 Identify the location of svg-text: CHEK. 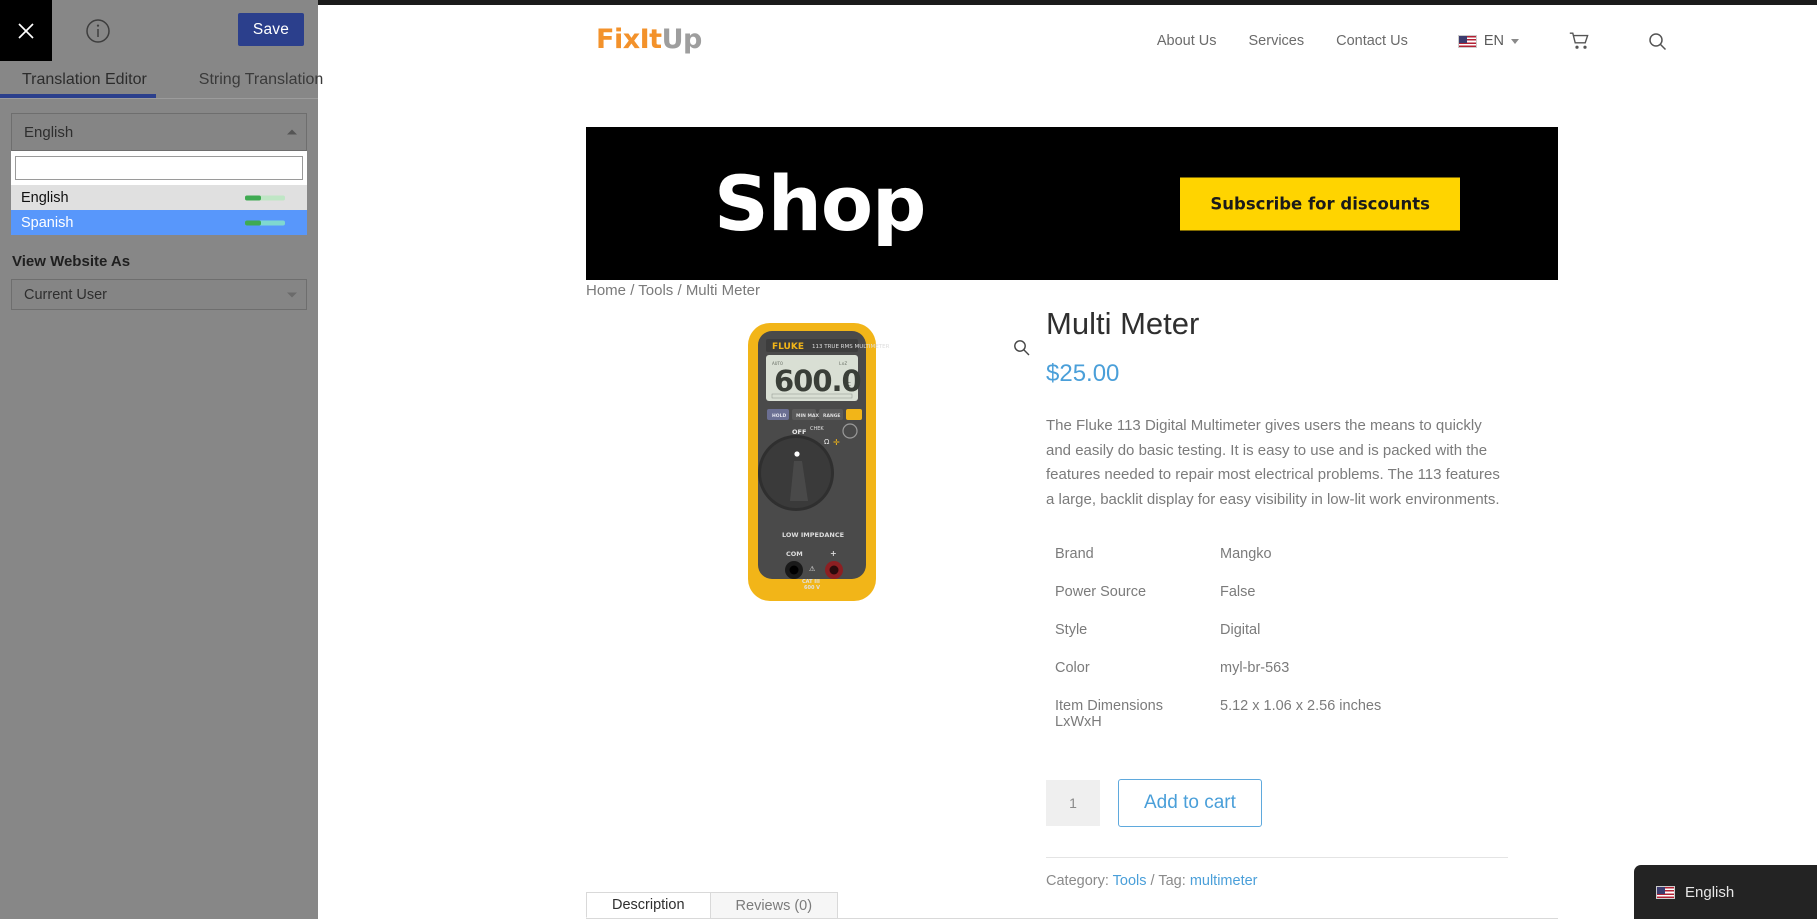
(817, 429).